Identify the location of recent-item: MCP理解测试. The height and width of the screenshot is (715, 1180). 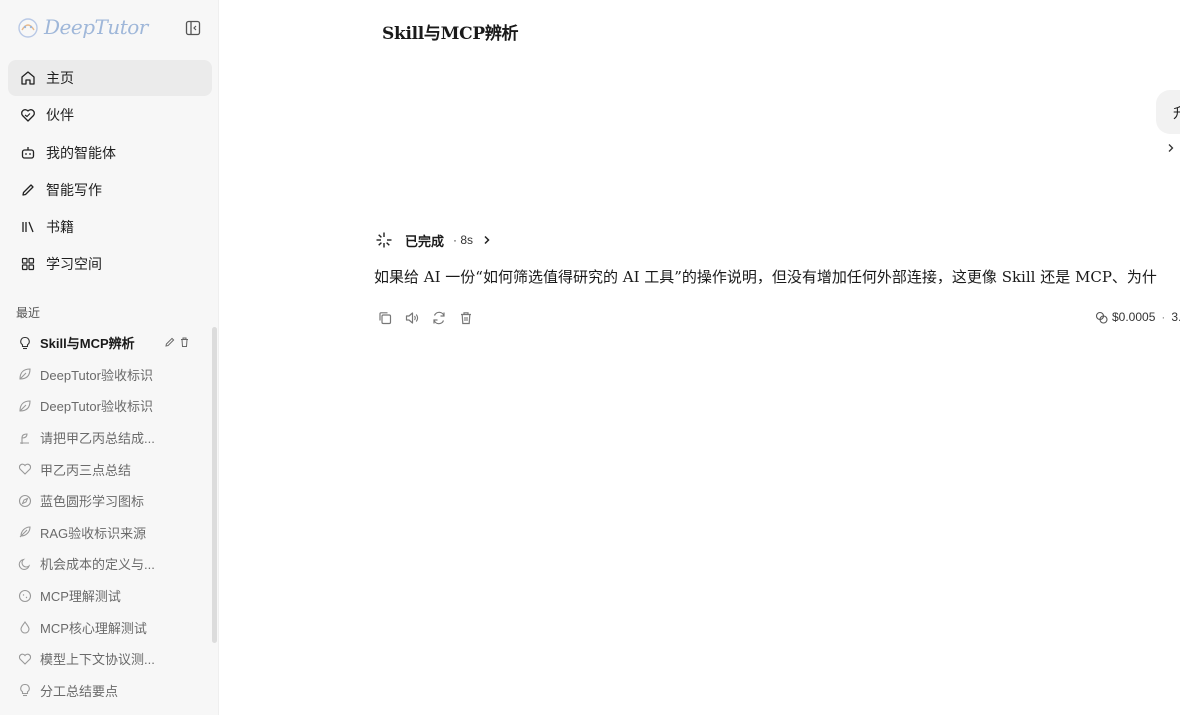
(106, 596).